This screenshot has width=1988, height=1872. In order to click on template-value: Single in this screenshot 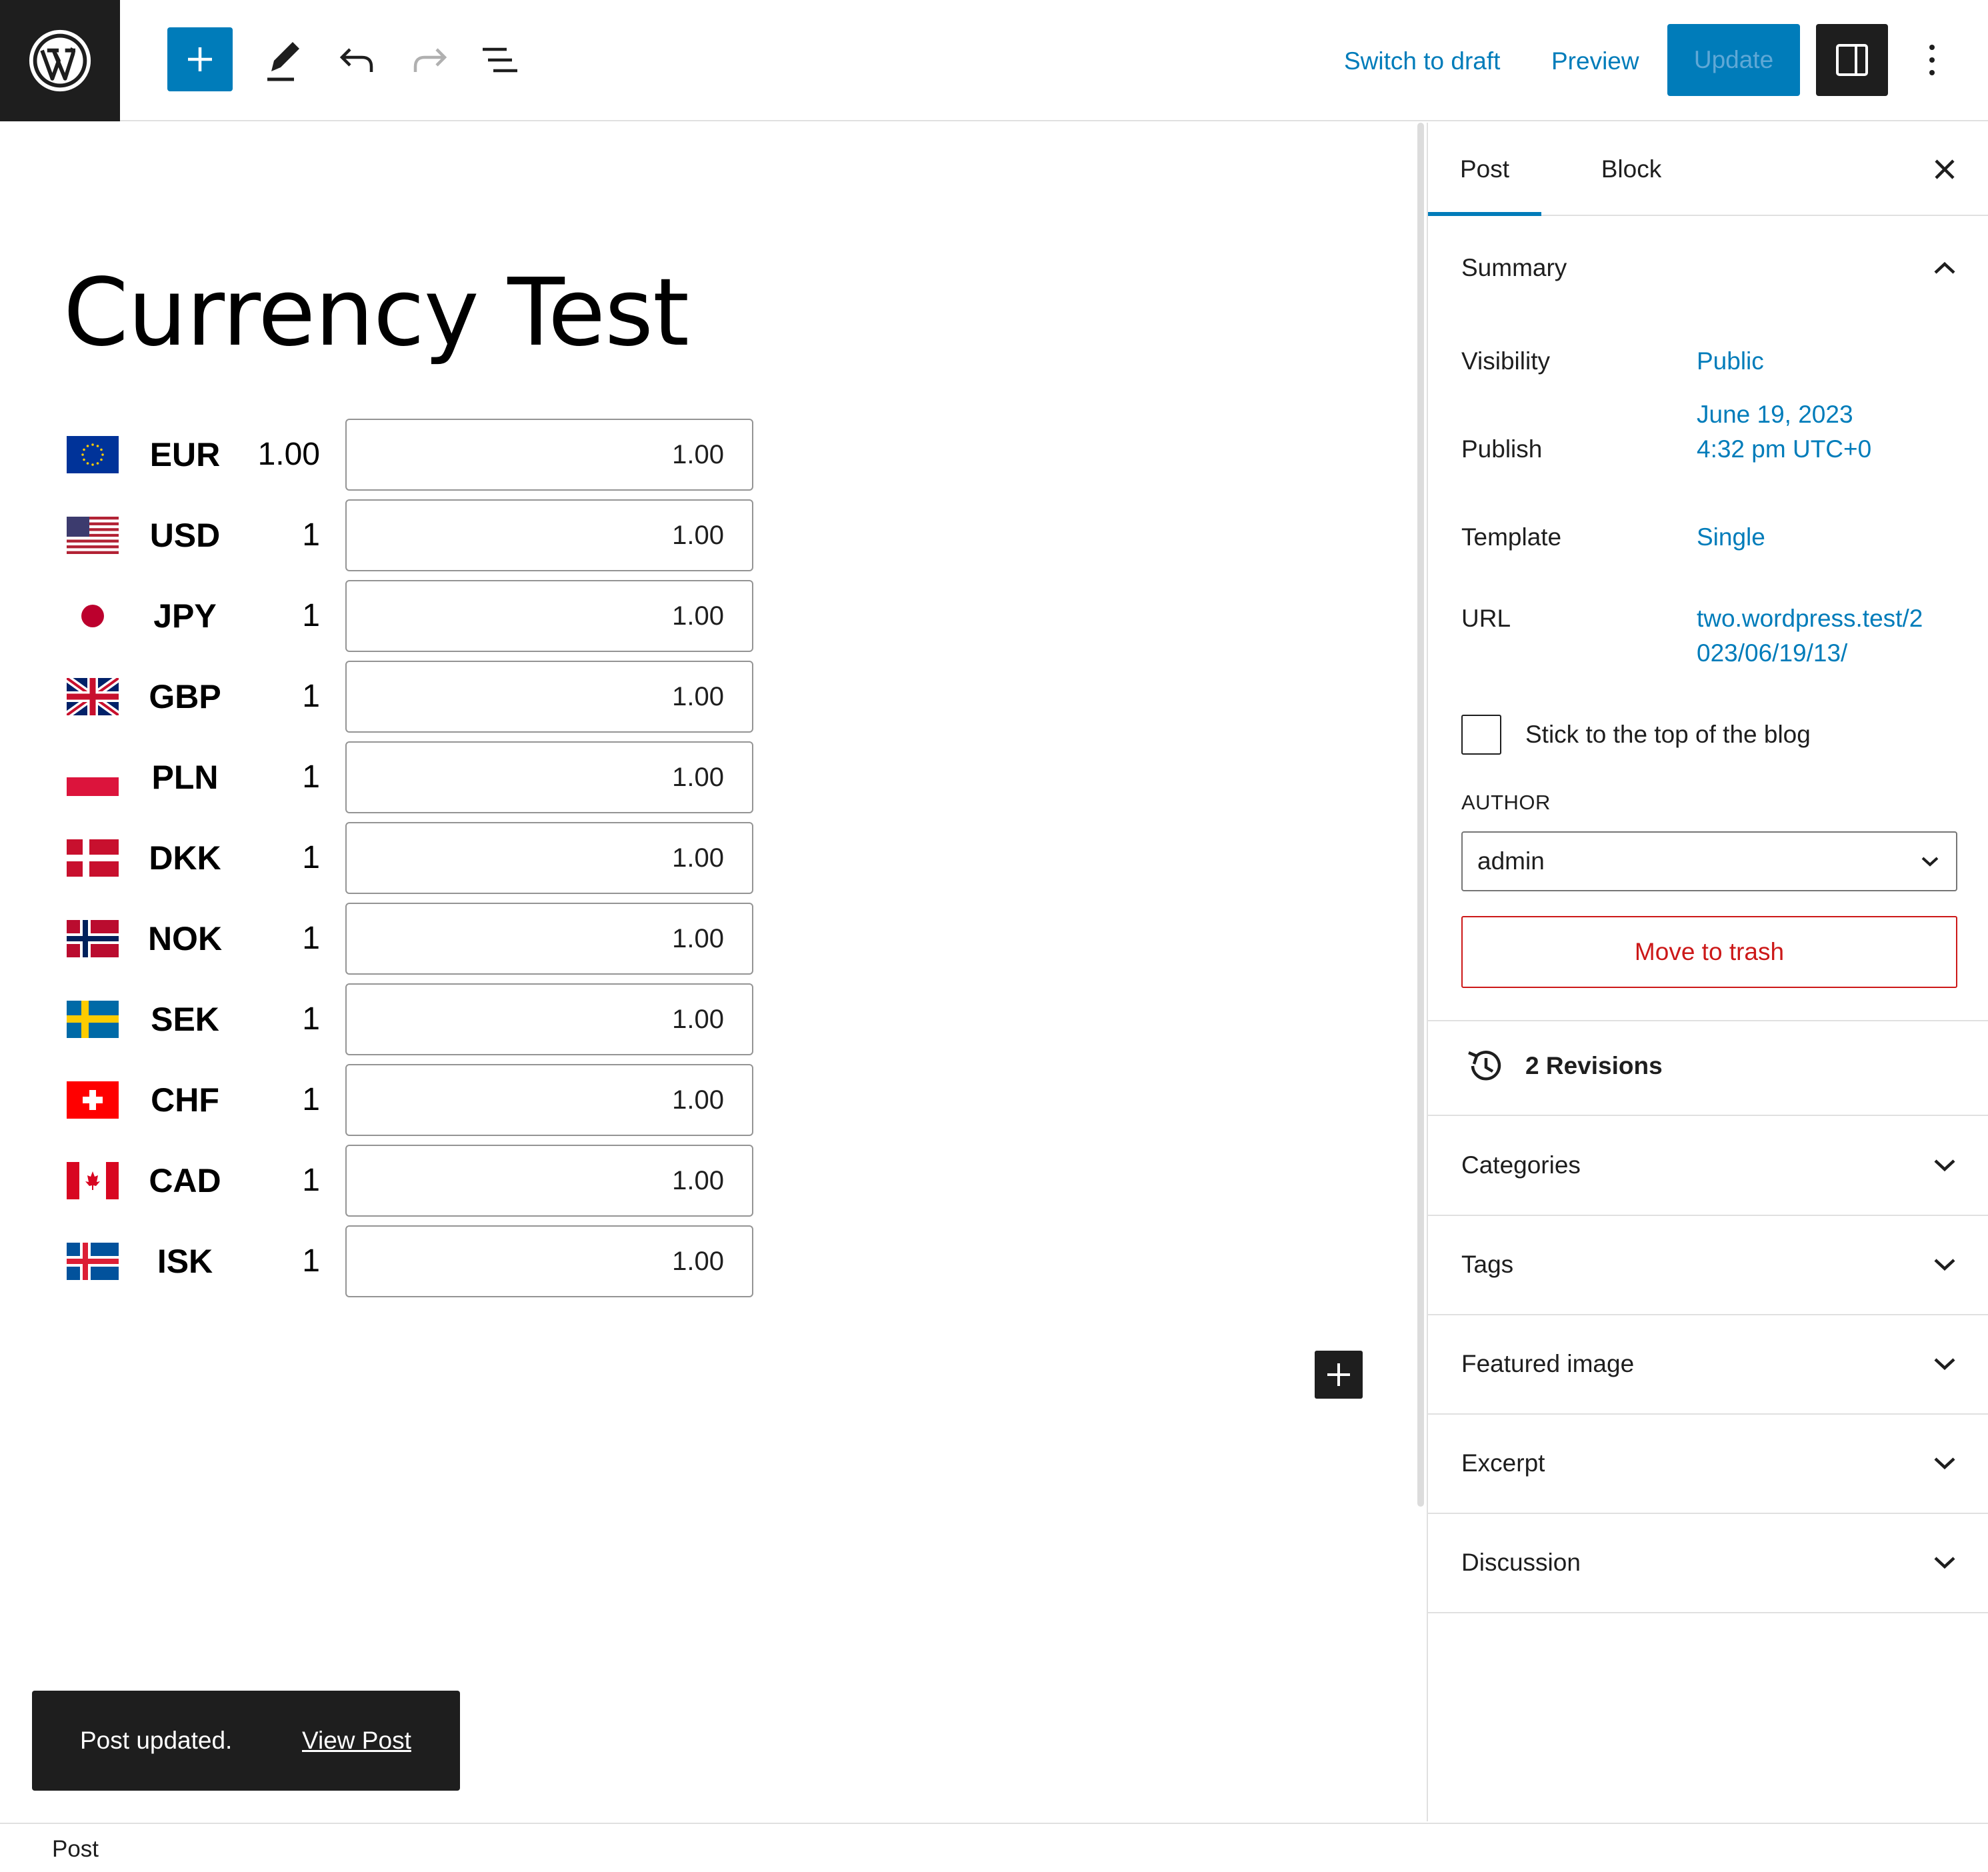, I will do `click(1731, 537)`.